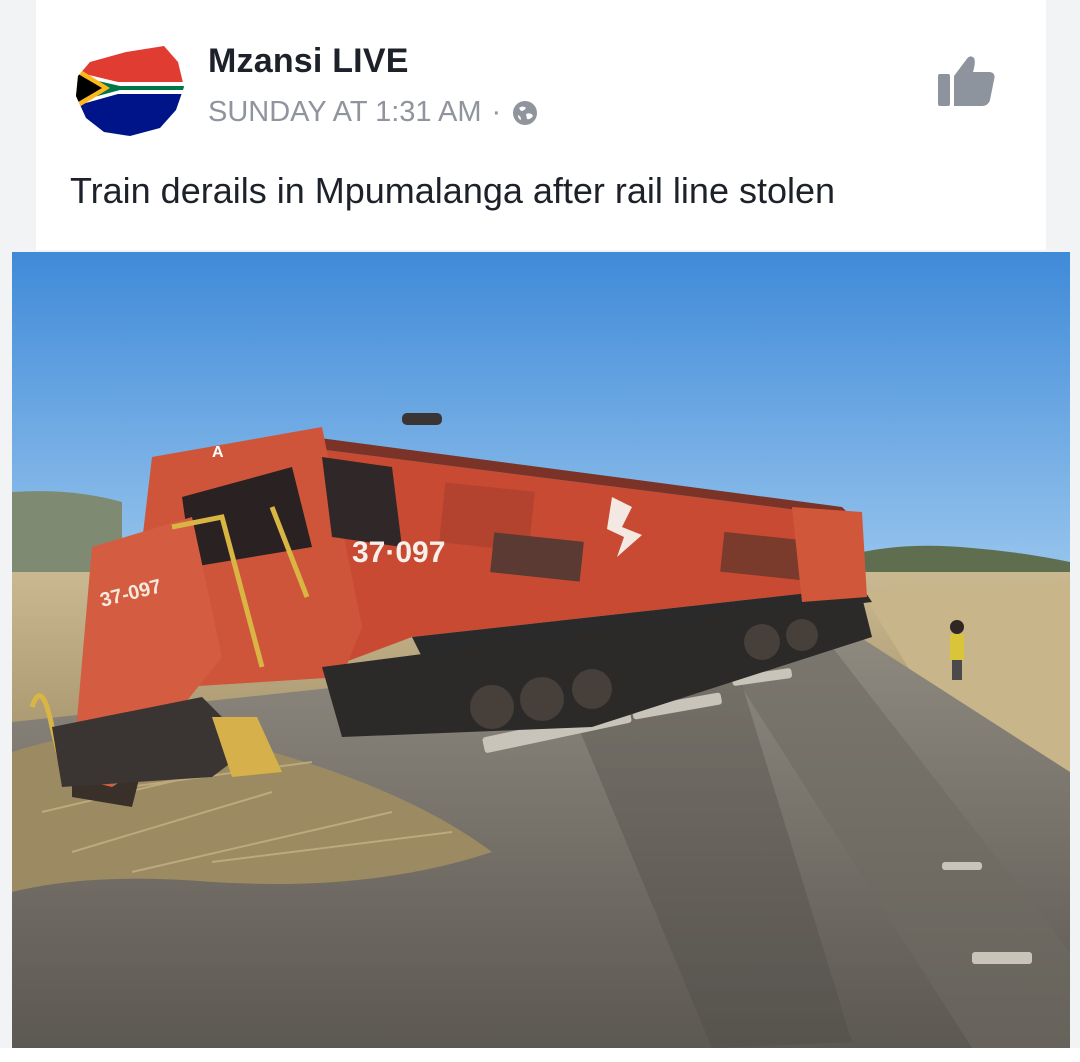 This screenshot has width=1080, height=1062. Describe the element at coordinates (540, 1055) in the screenshot. I see `bottom-strip` at that location.